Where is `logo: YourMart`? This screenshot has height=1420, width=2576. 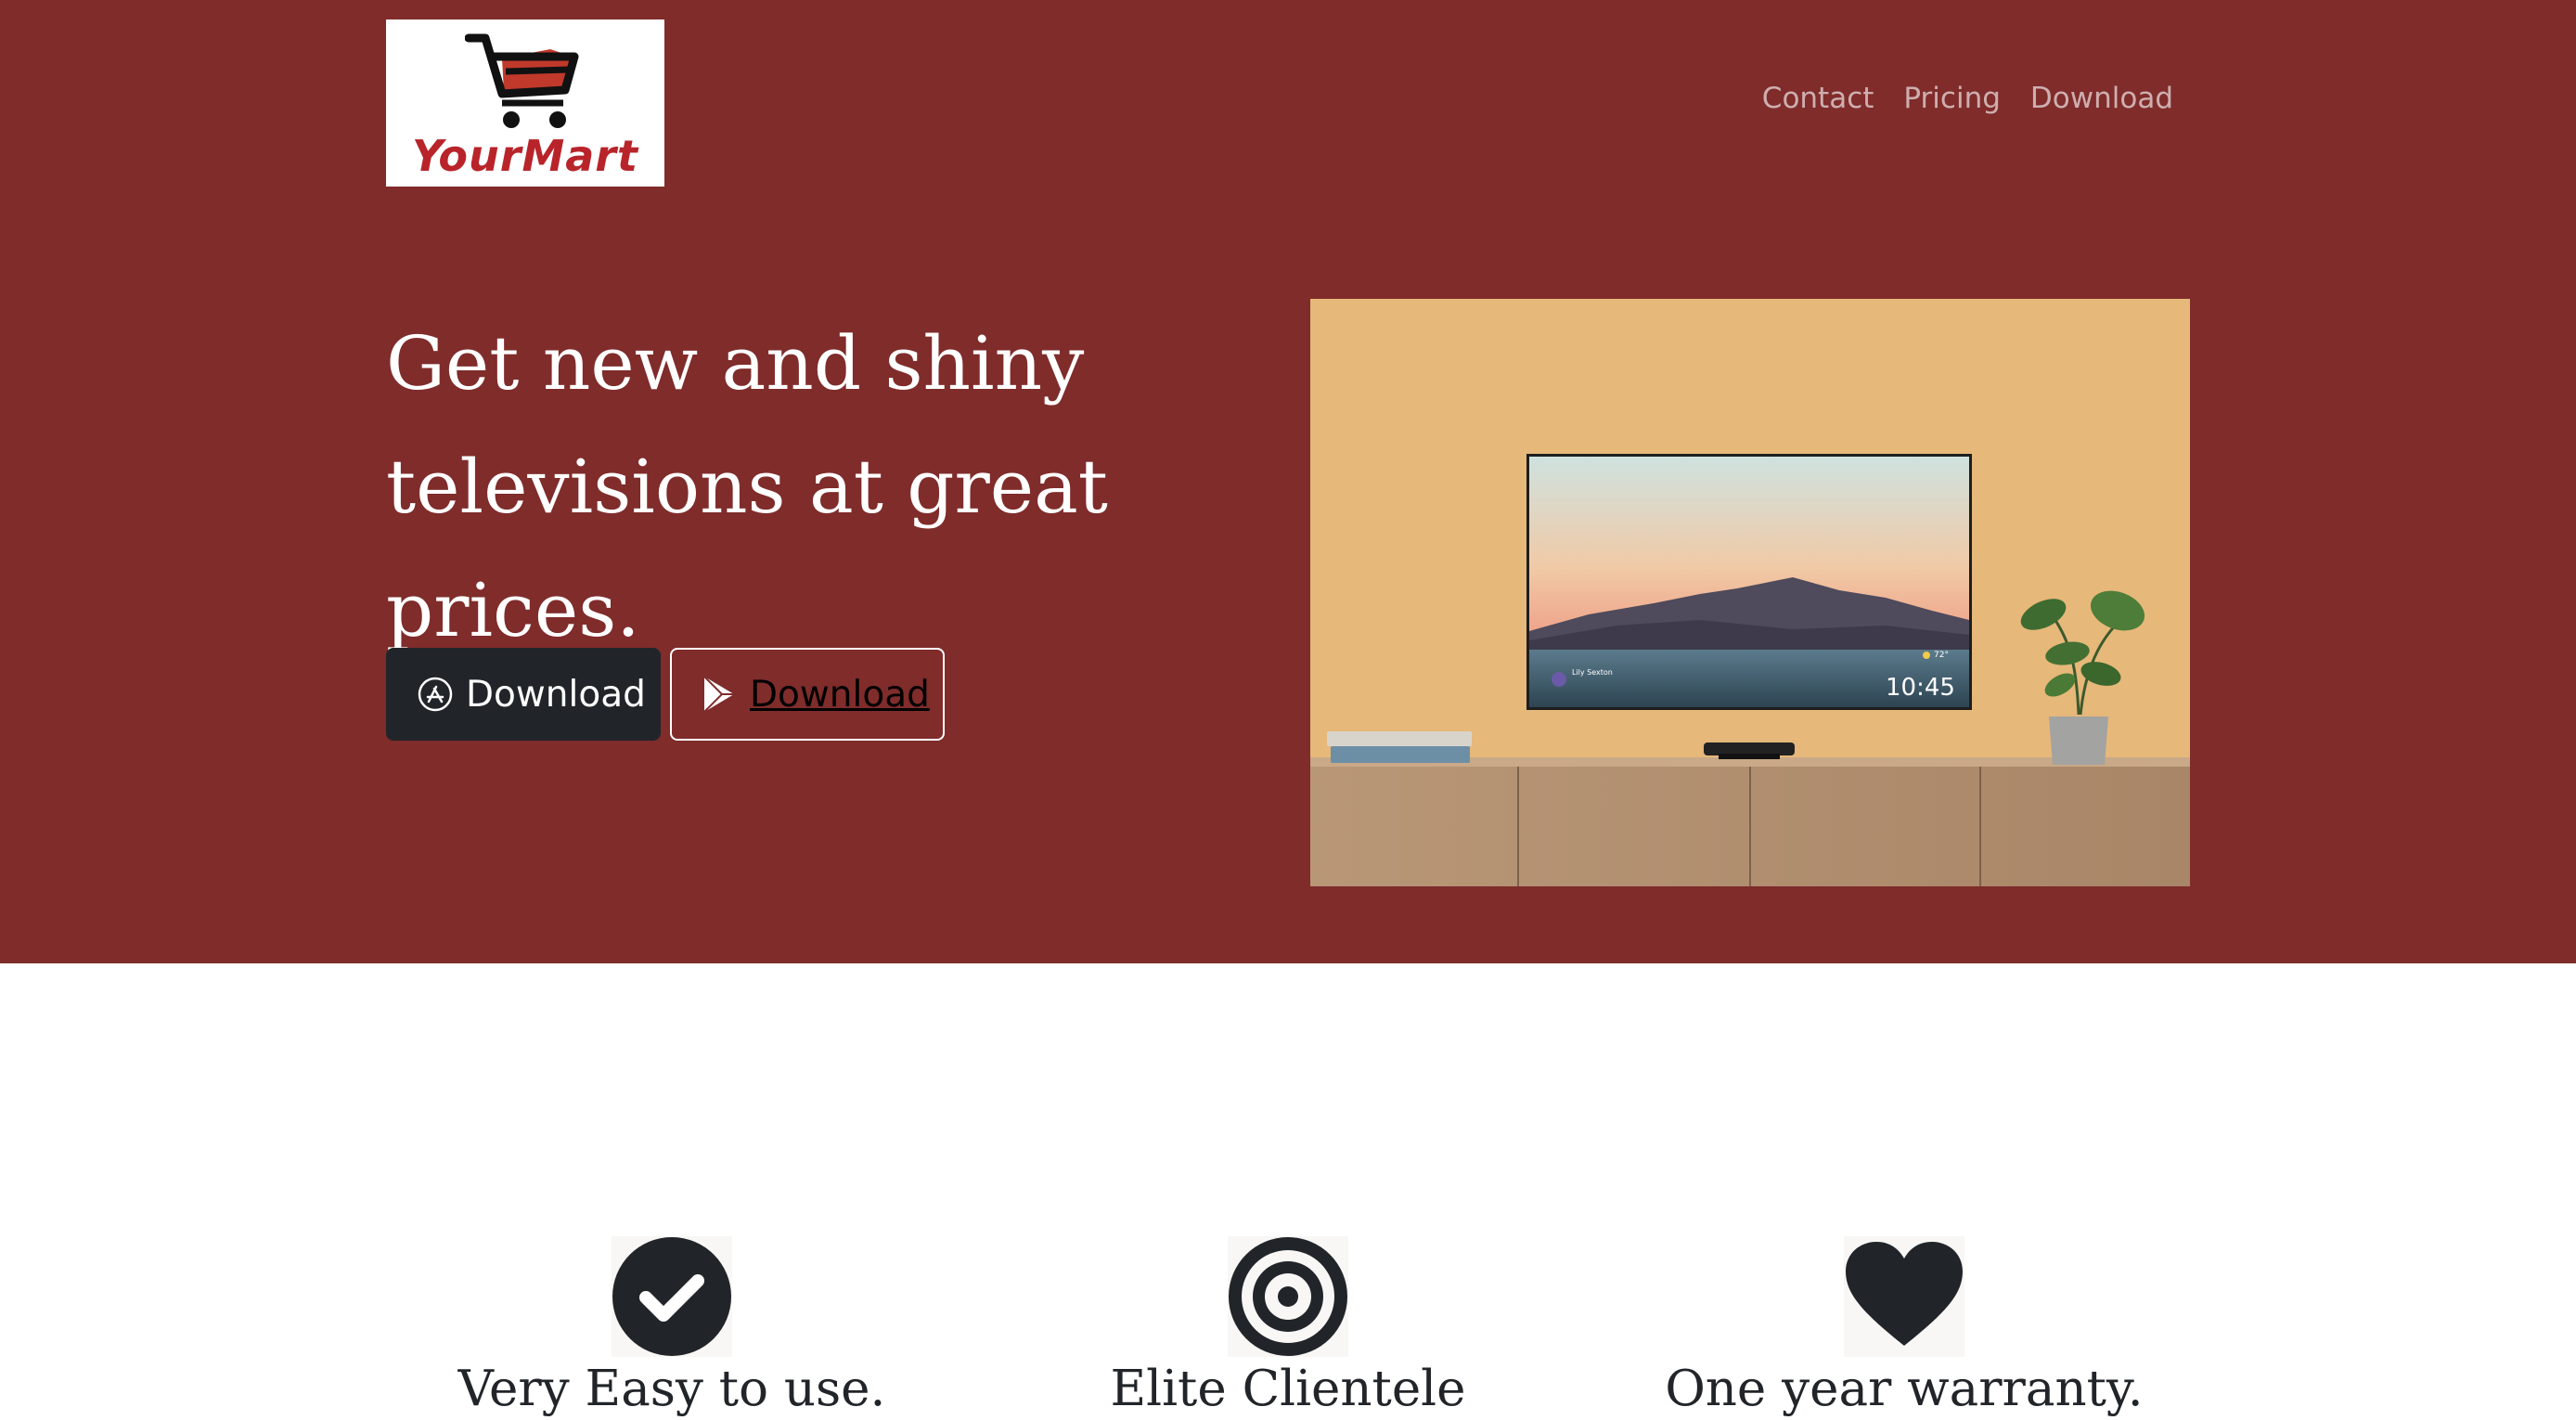 logo: YourMart is located at coordinates (525, 103).